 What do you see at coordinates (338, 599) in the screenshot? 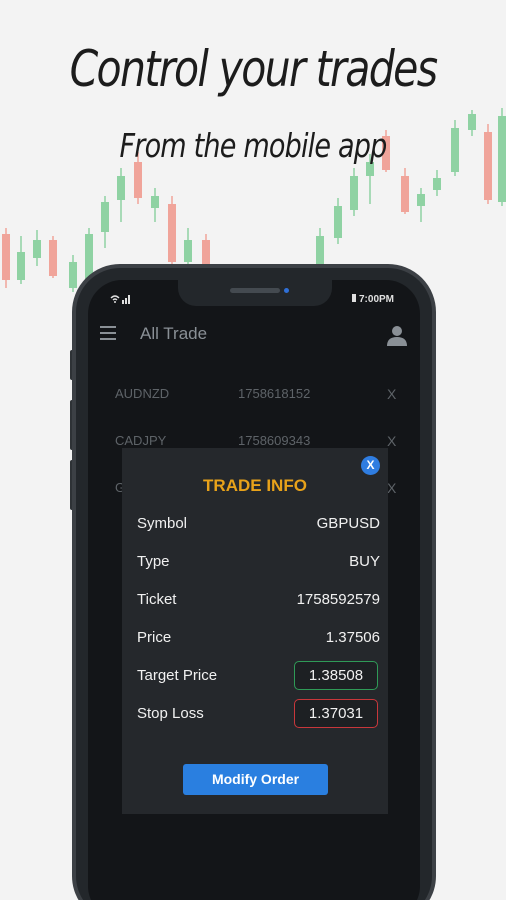
I see `ticket-value: 1758592579` at bounding box center [338, 599].